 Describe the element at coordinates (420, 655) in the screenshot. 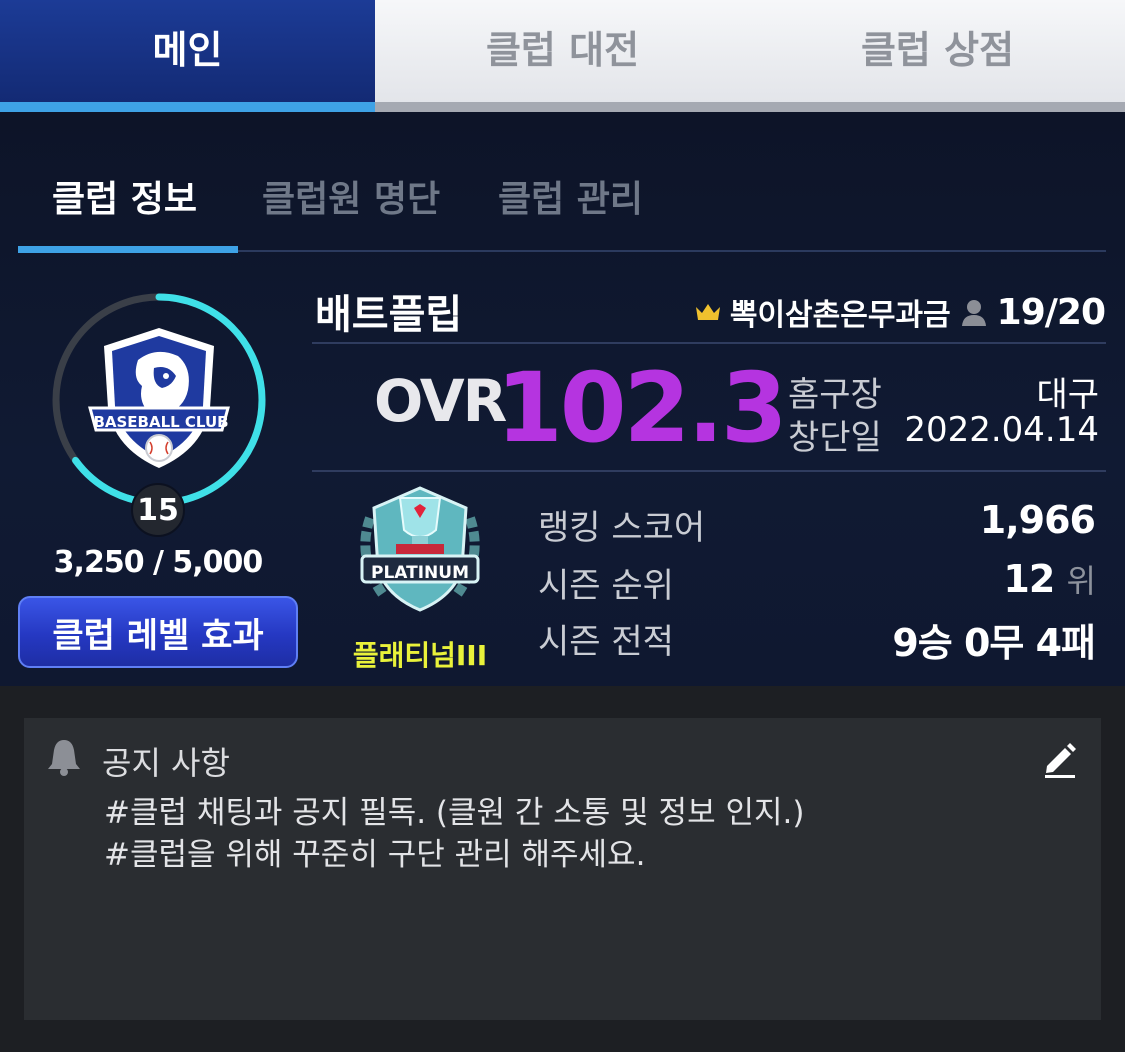

I see `tier-label: 플래티넘III` at that location.